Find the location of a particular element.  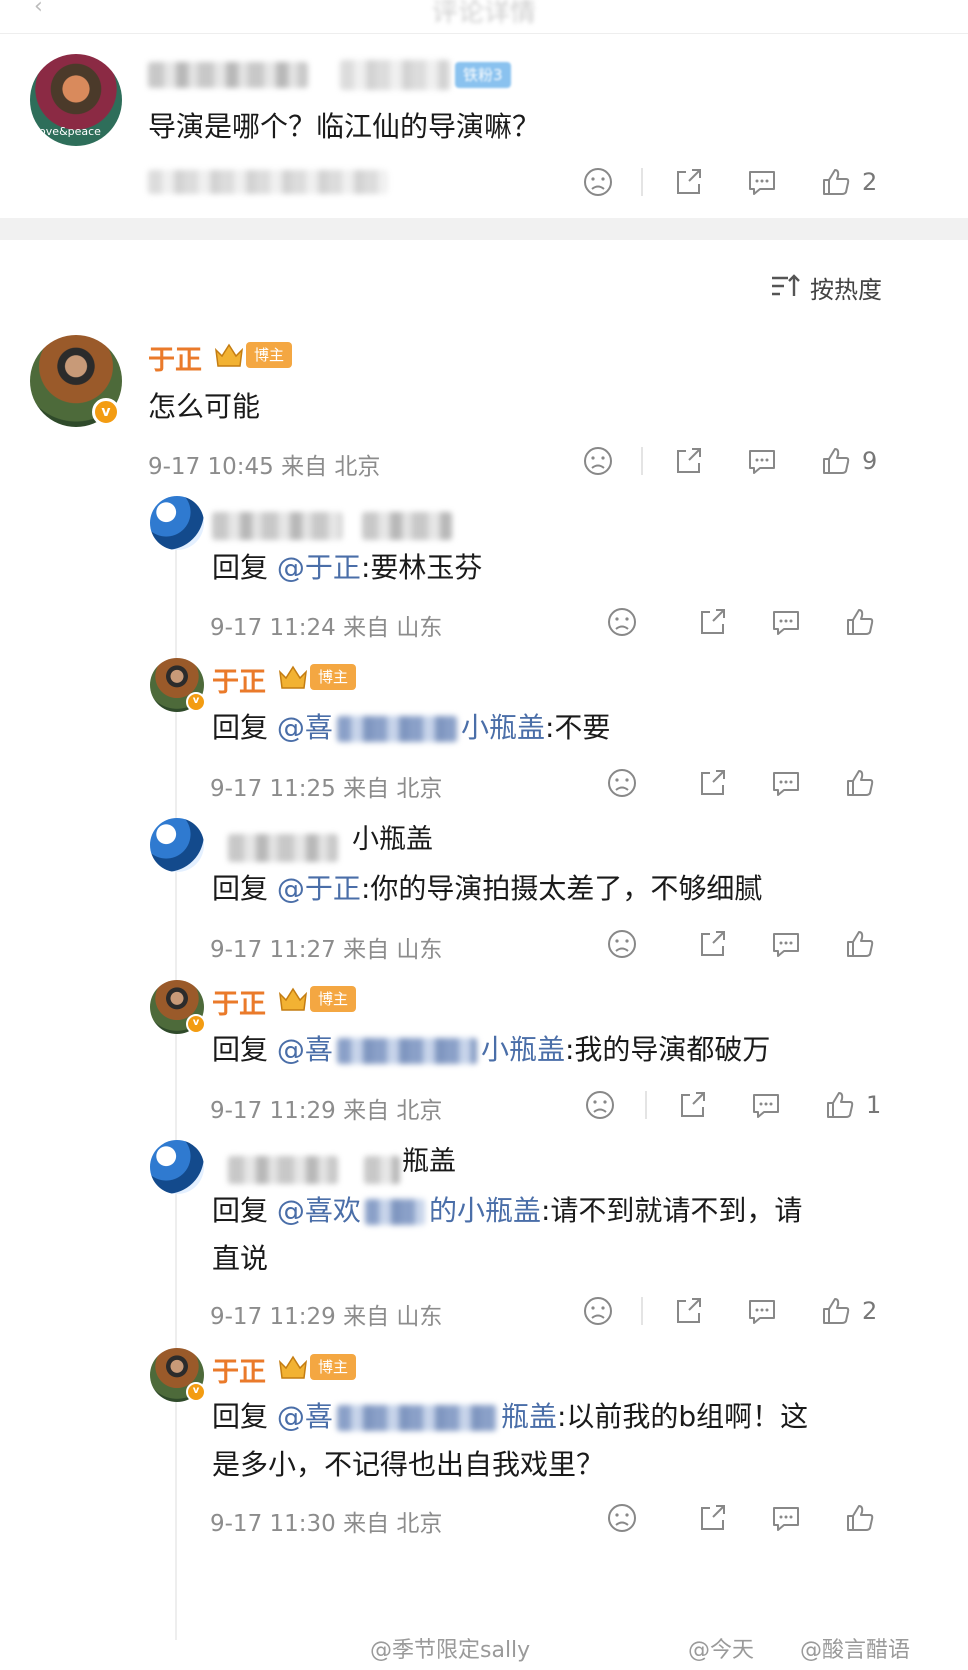

reply-meta: 9-17 11:29 来自 北京 is located at coordinates (326, 1111).